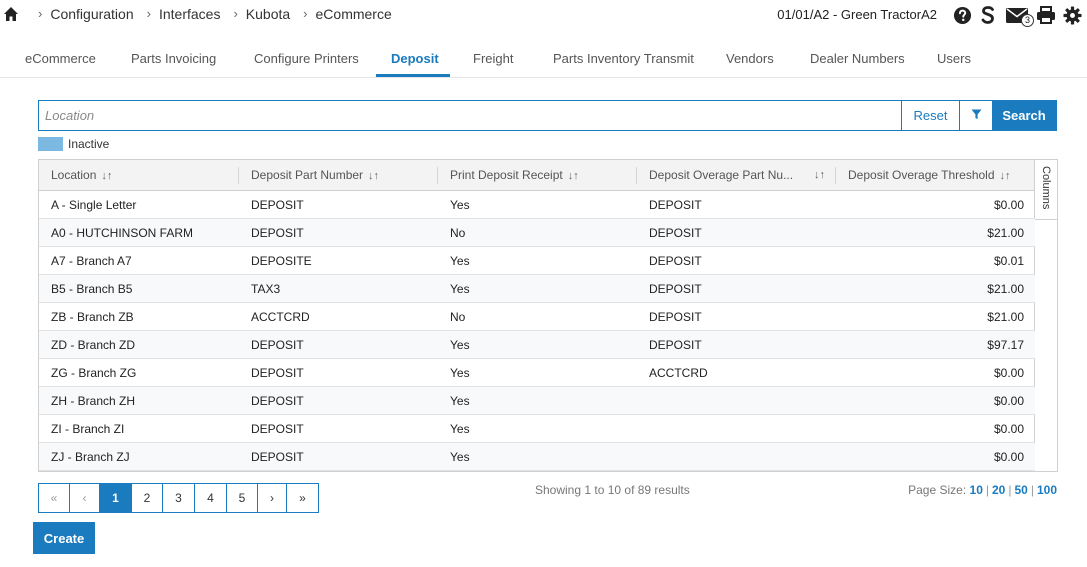 The width and height of the screenshot is (1087, 567). Describe the element at coordinates (91, 14) in the screenshot. I see `breadcrumb-configuration: Configuration` at that location.